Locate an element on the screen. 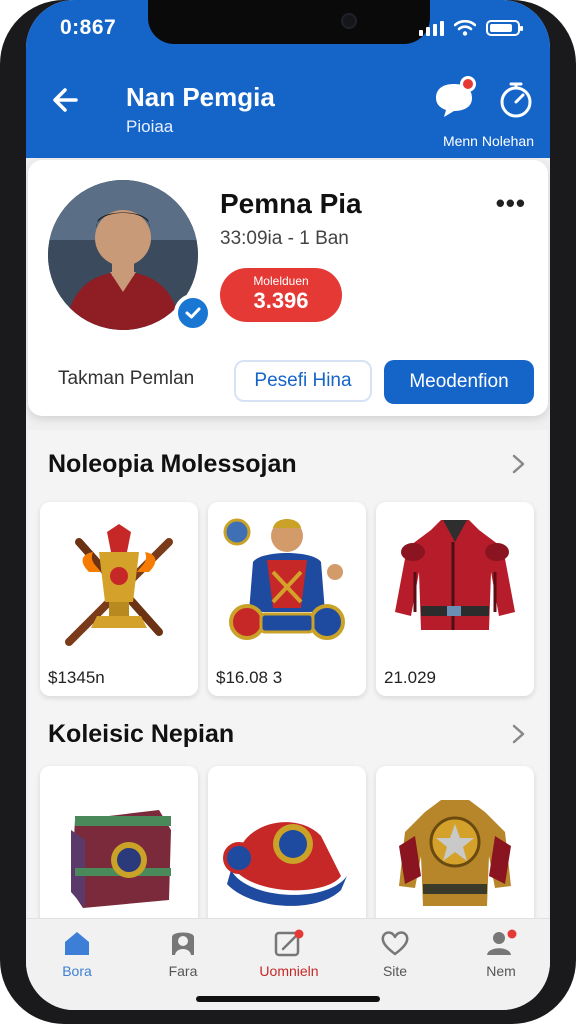 The width and height of the screenshot is (576, 1024). collection-item: $16.08 3 is located at coordinates (287, 599).